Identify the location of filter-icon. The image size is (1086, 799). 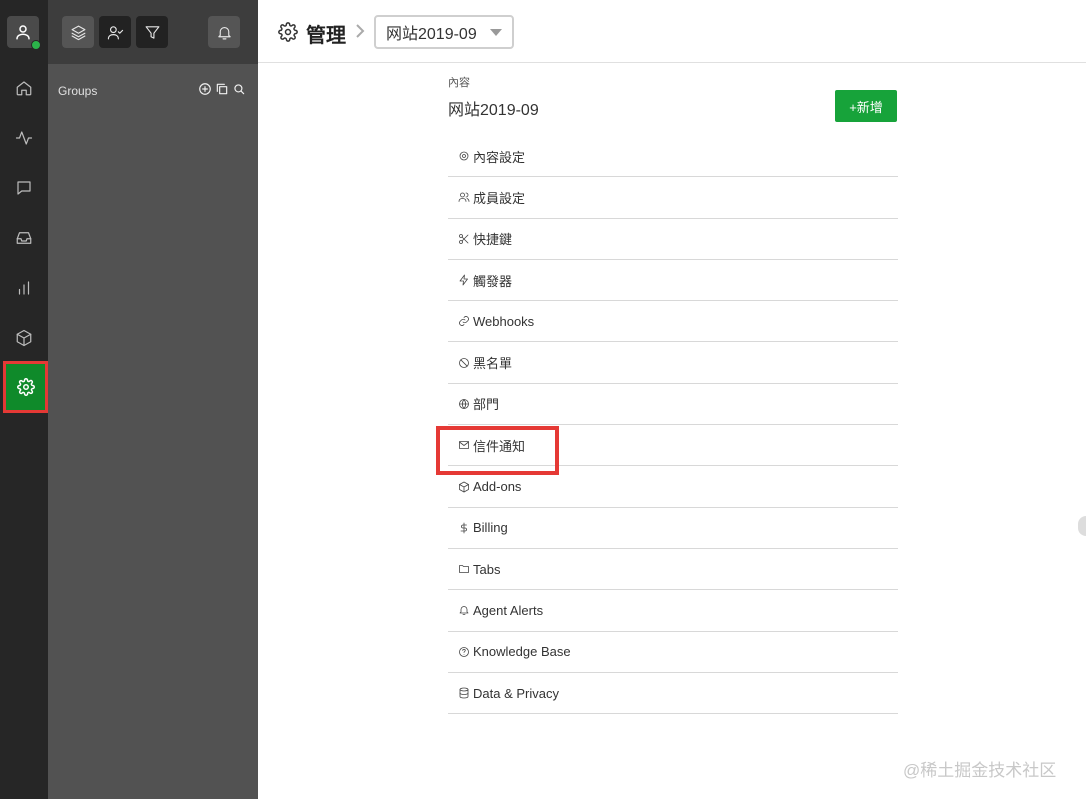
(152, 32).